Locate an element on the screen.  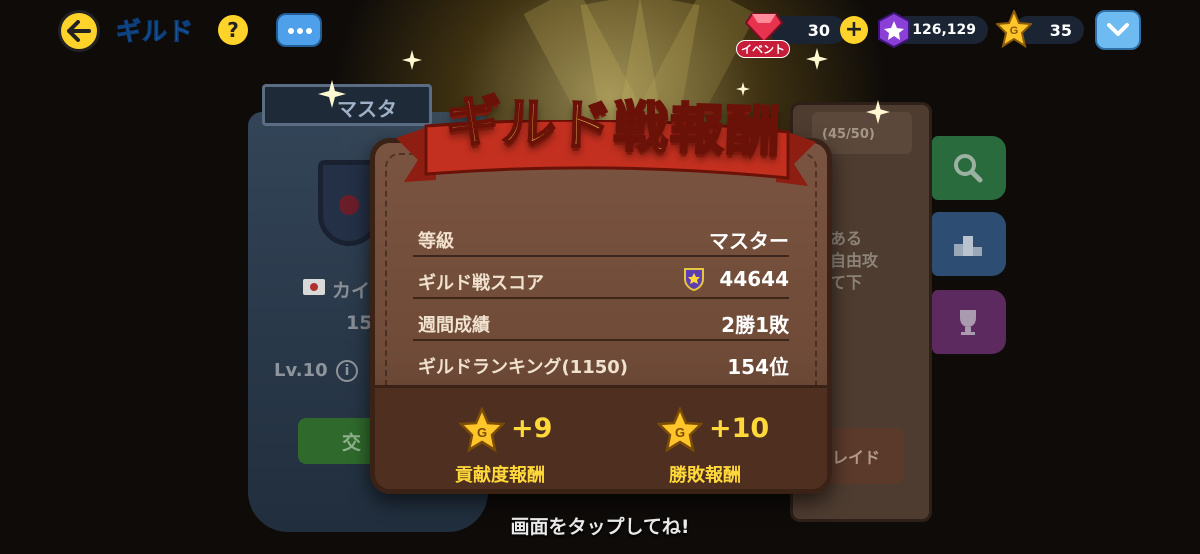
menu-toggle-button is located at coordinates (1118, 30).